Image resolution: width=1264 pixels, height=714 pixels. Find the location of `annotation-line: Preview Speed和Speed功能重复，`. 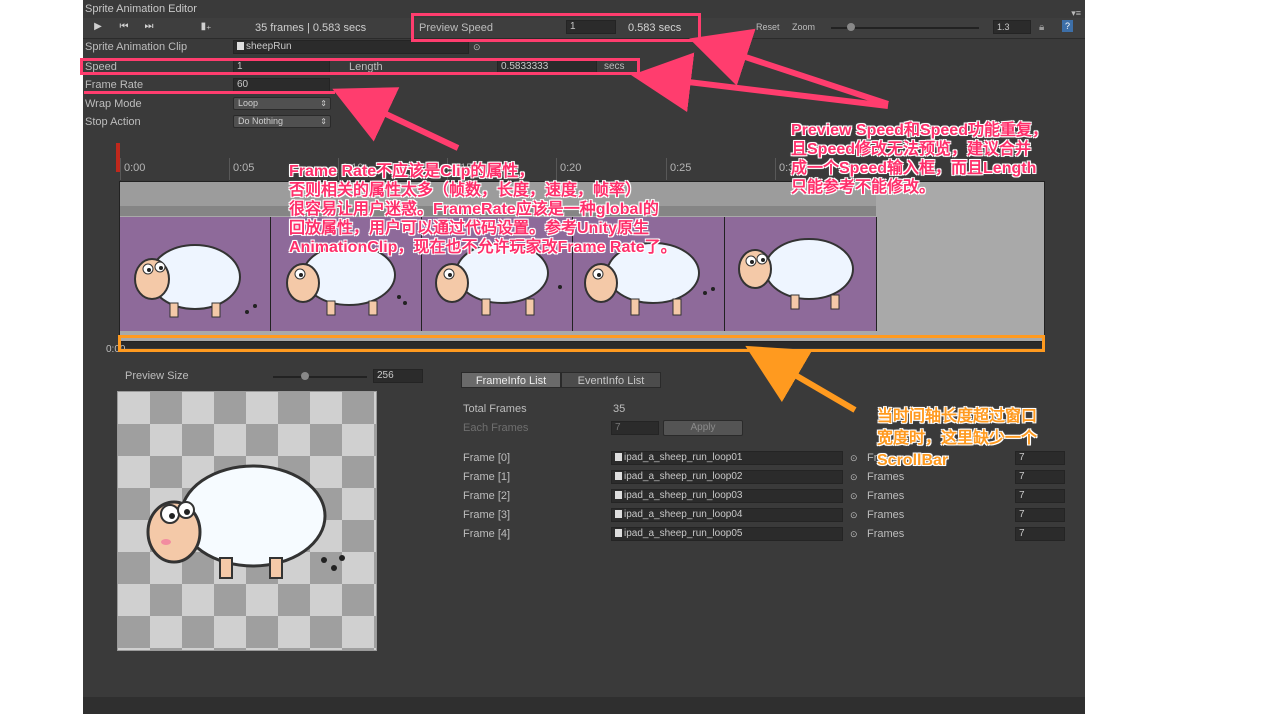

annotation-line: Preview Speed和Speed功能重复， is located at coordinates (919, 130).